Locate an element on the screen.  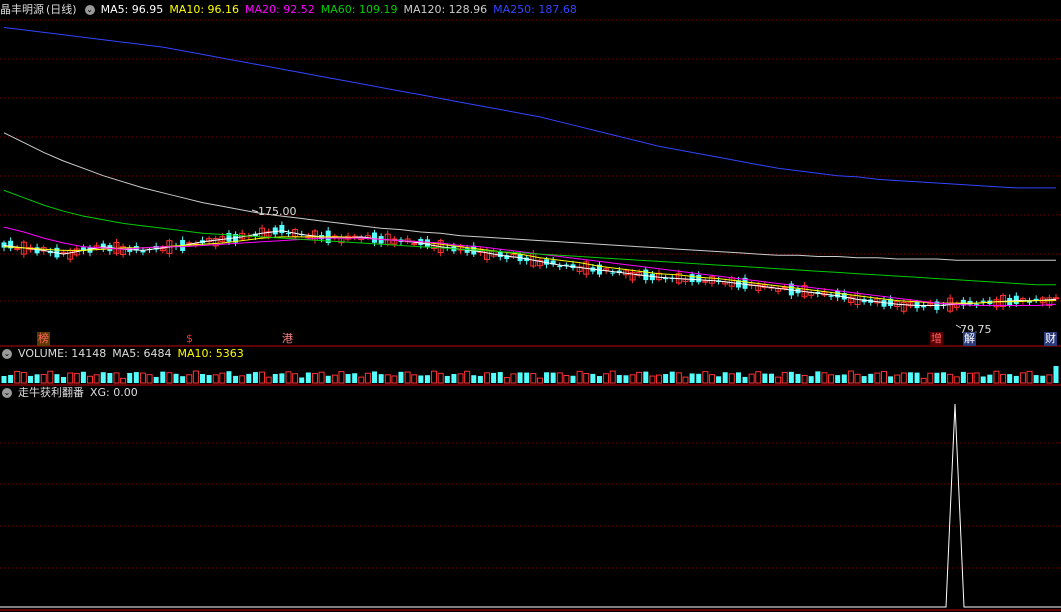
event-marker-cai: 财 is located at coordinates (1050, 339).